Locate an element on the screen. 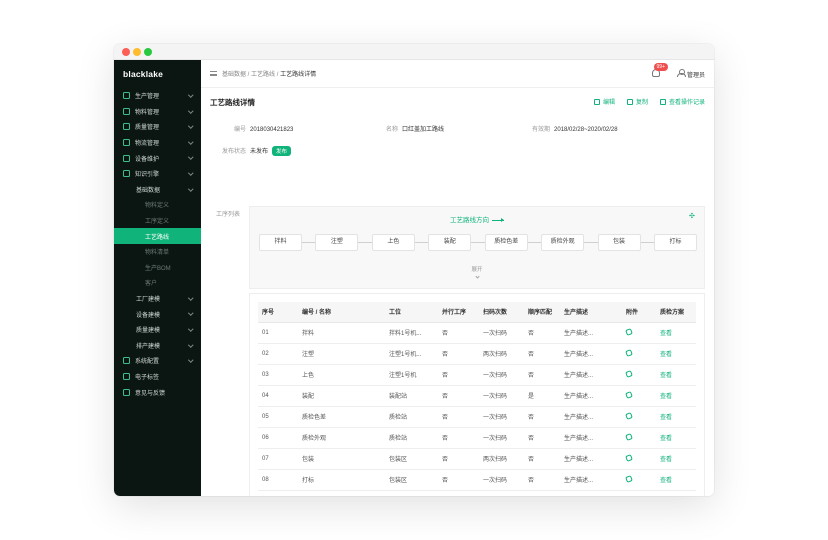 This screenshot has width=828, height=540. code-label: 编号 is located at coordinates (240, 130).